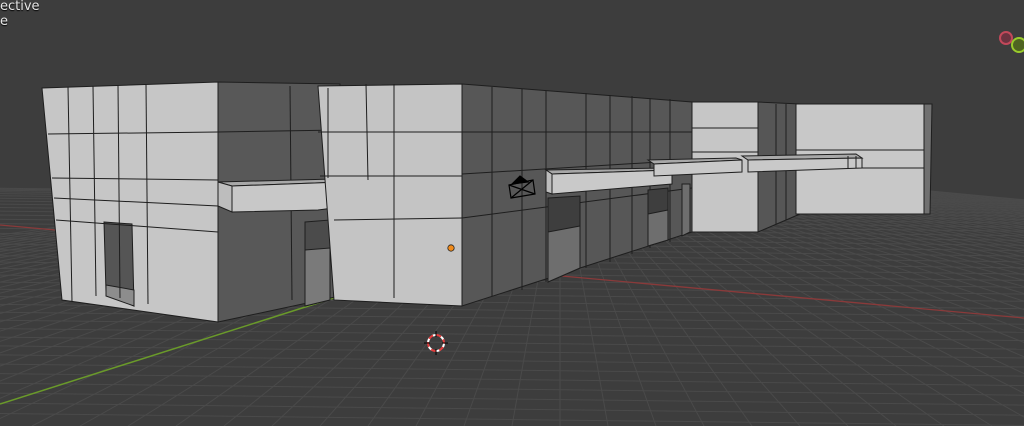 This screenshot has height=426, width=1024. Describe the element at coordinates (317, 277) in the screenshot. I see `doorway-side-floor` at that location.